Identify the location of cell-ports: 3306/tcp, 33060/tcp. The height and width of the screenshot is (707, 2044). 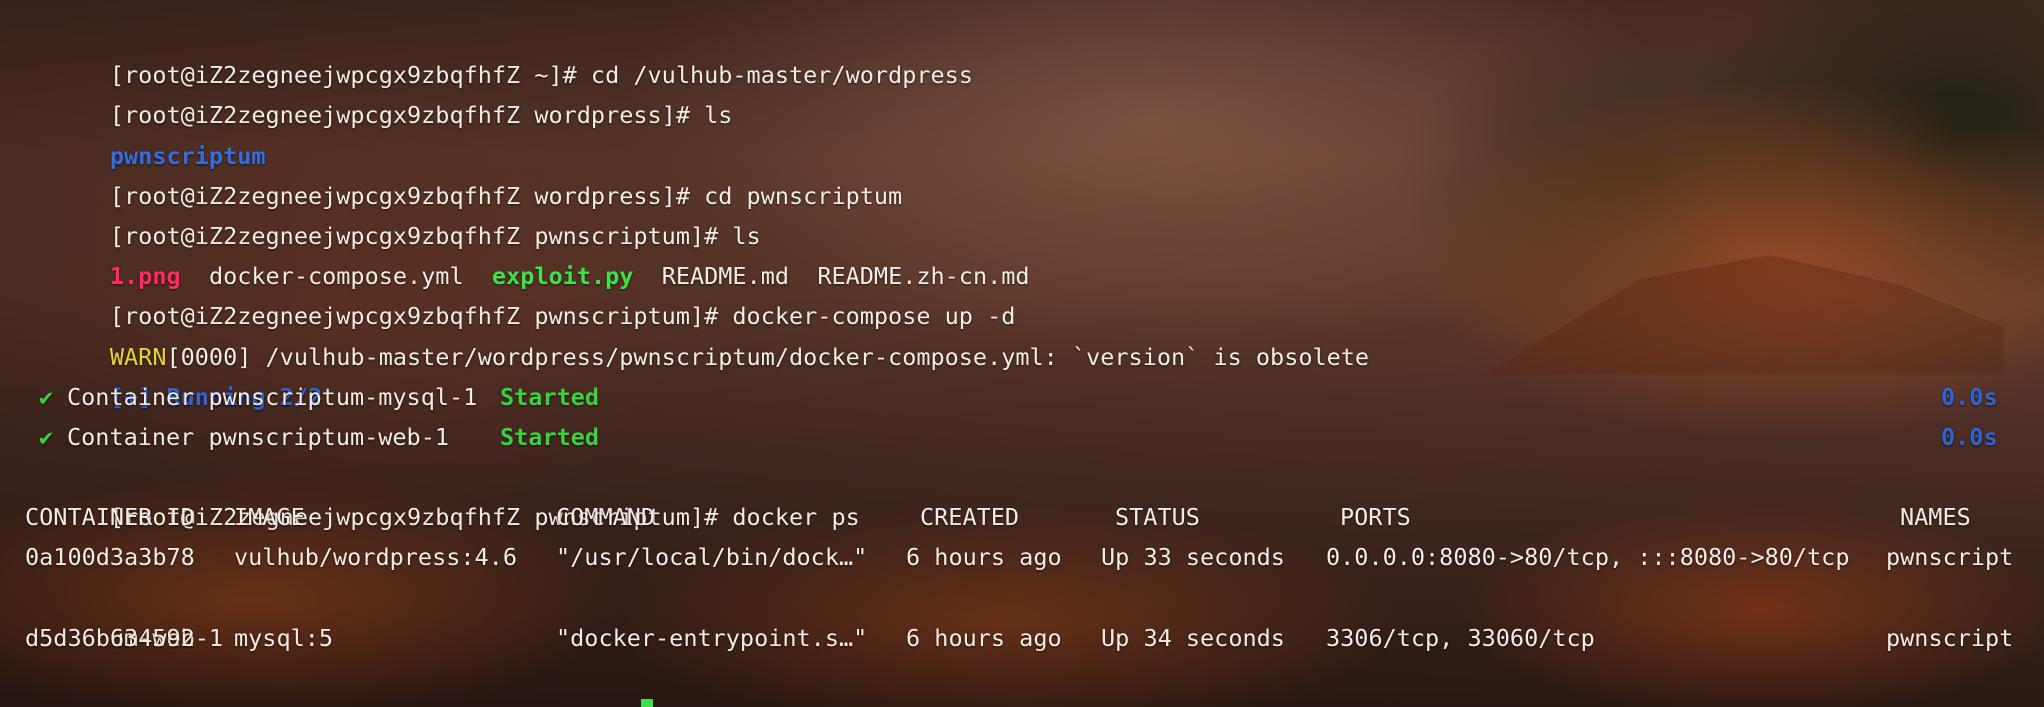
(1460, 637).